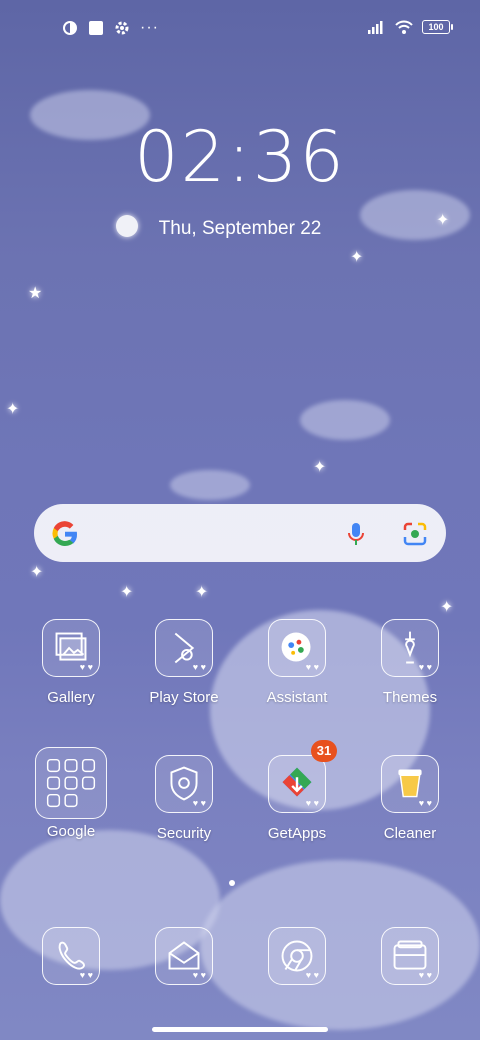  What do you see at coordinates (297, 697) in the screenshot?
I see `app-label: Assistant` at bounding box center [297, 697].